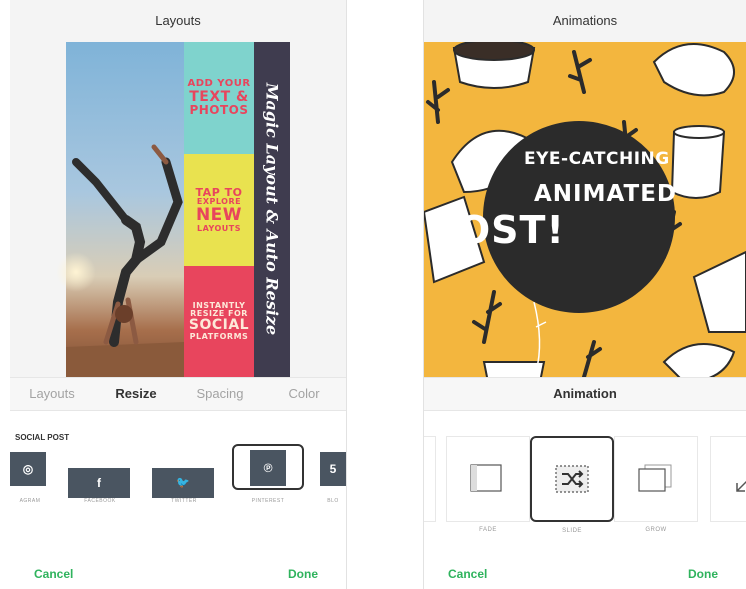  I want to click on animation-label-fade: FADE, so click(488, 530).